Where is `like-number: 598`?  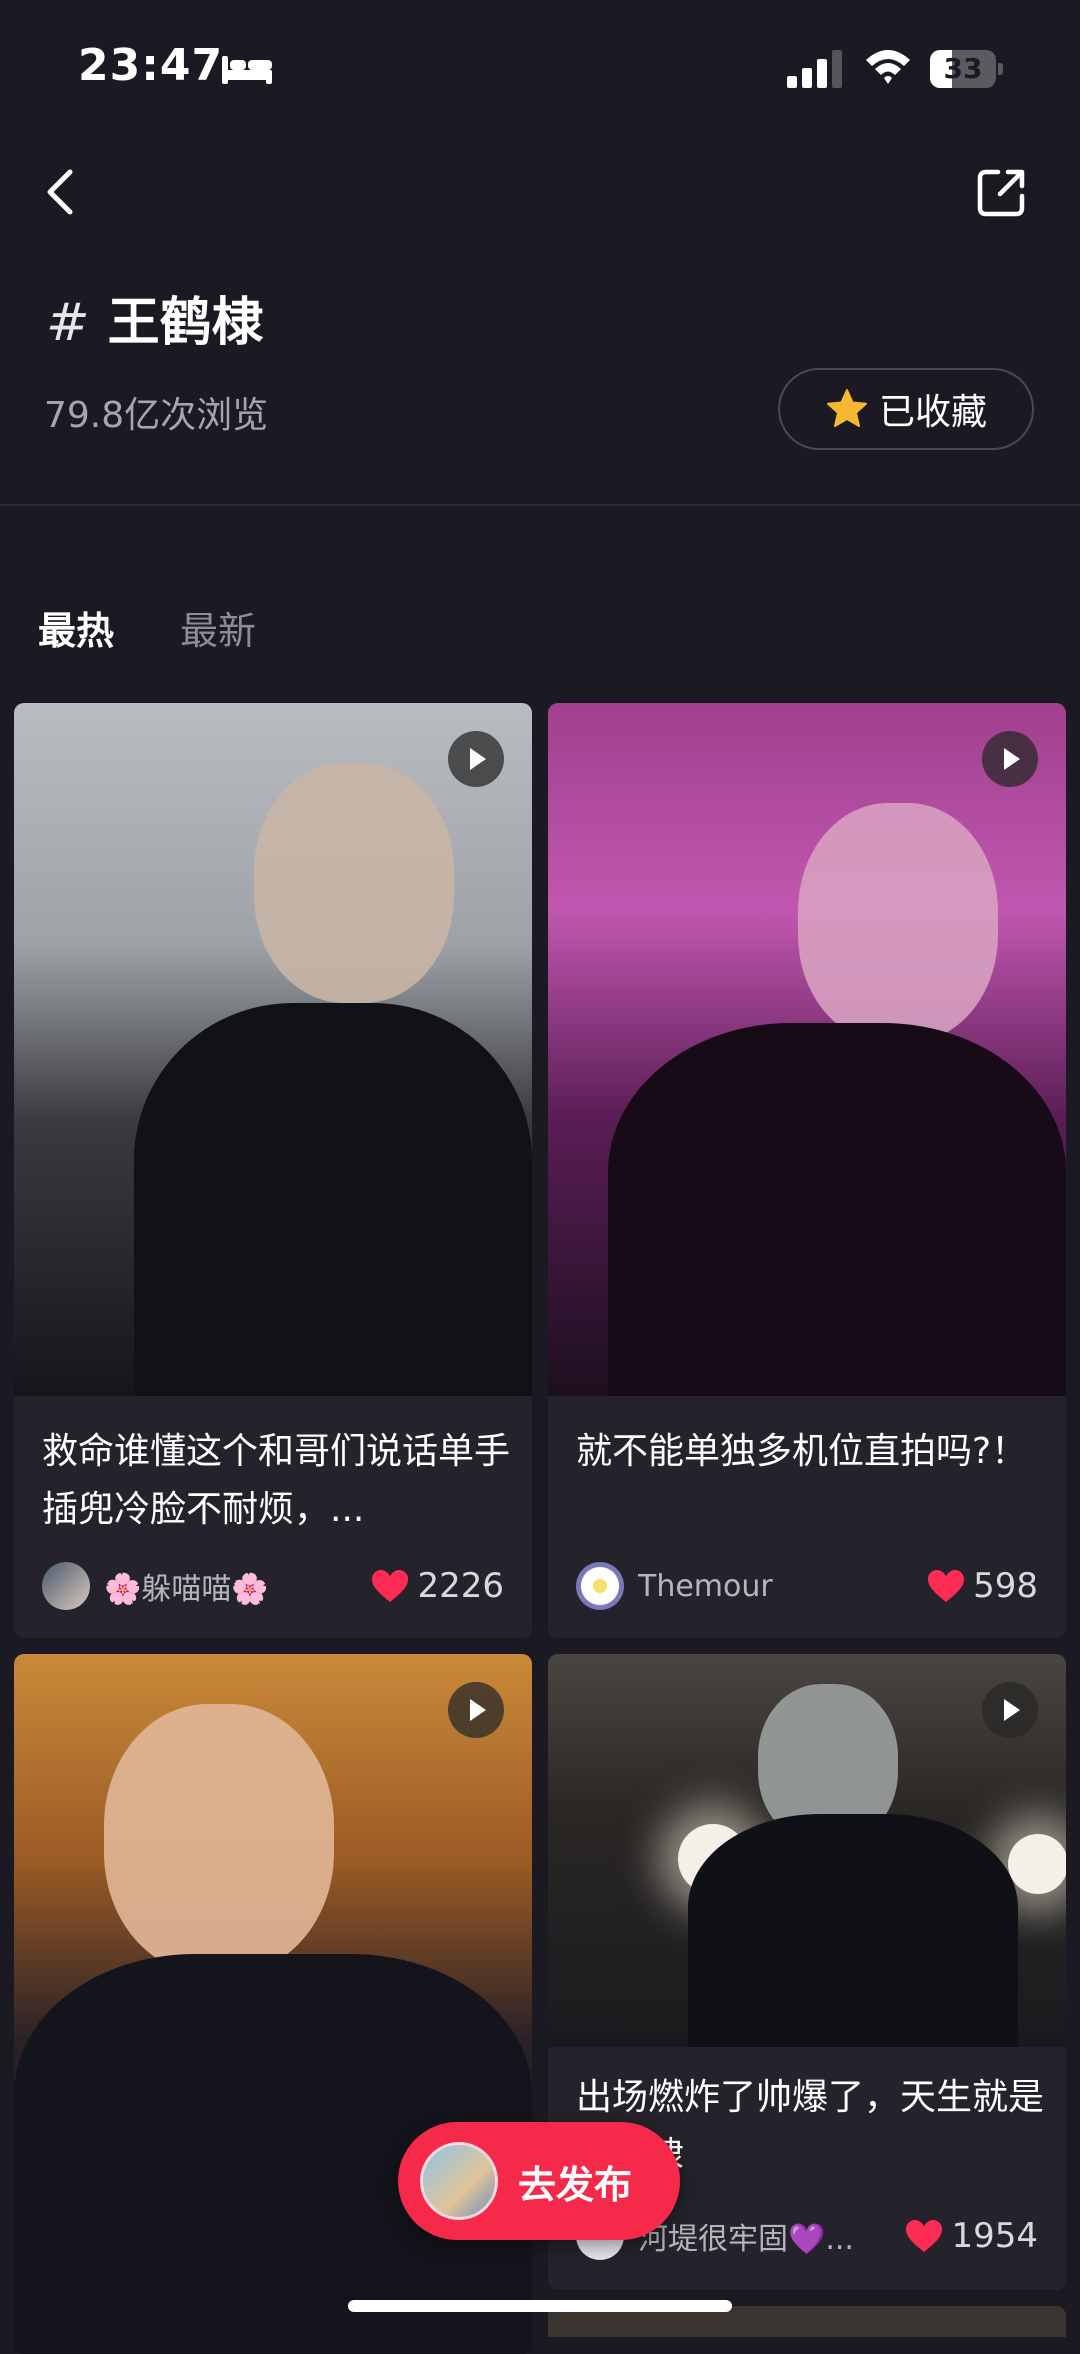 like-number: 598 is located at coordinates (1005, 1586).